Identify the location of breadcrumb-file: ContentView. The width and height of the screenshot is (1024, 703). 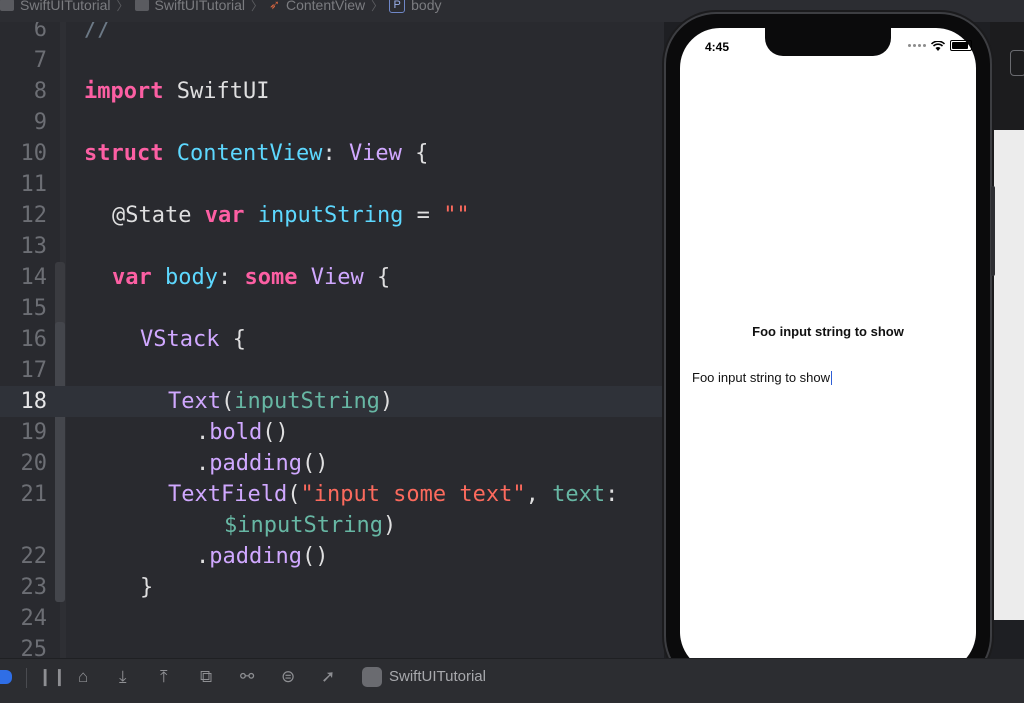
(325, 6).